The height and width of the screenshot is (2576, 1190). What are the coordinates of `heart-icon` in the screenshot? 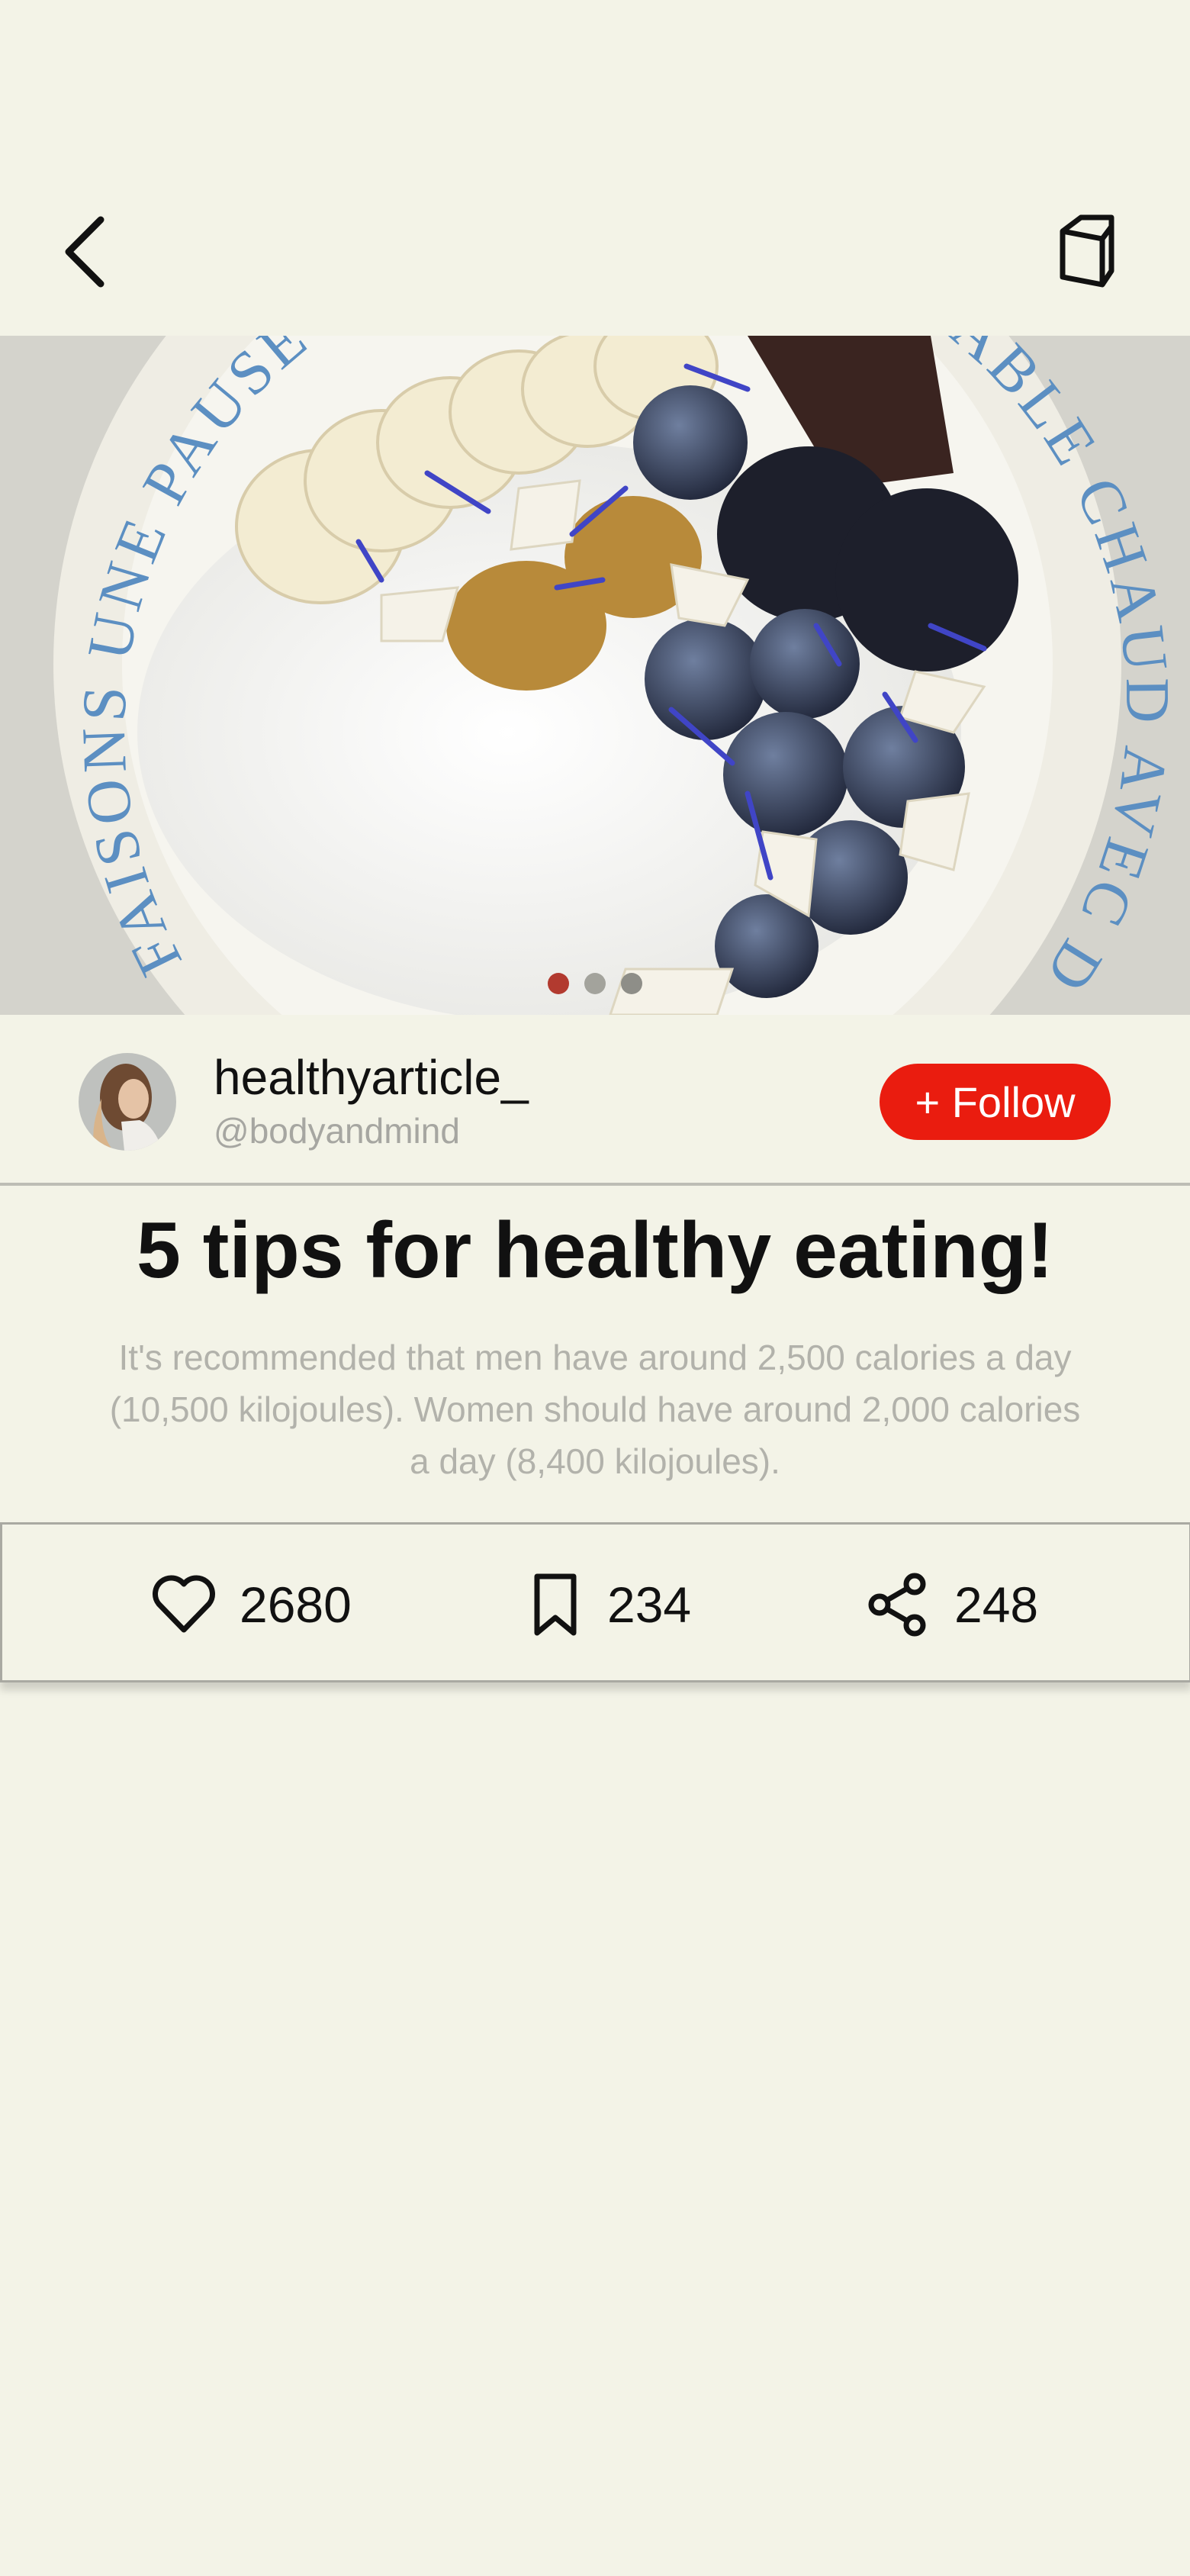 It's located at (184, 1604).